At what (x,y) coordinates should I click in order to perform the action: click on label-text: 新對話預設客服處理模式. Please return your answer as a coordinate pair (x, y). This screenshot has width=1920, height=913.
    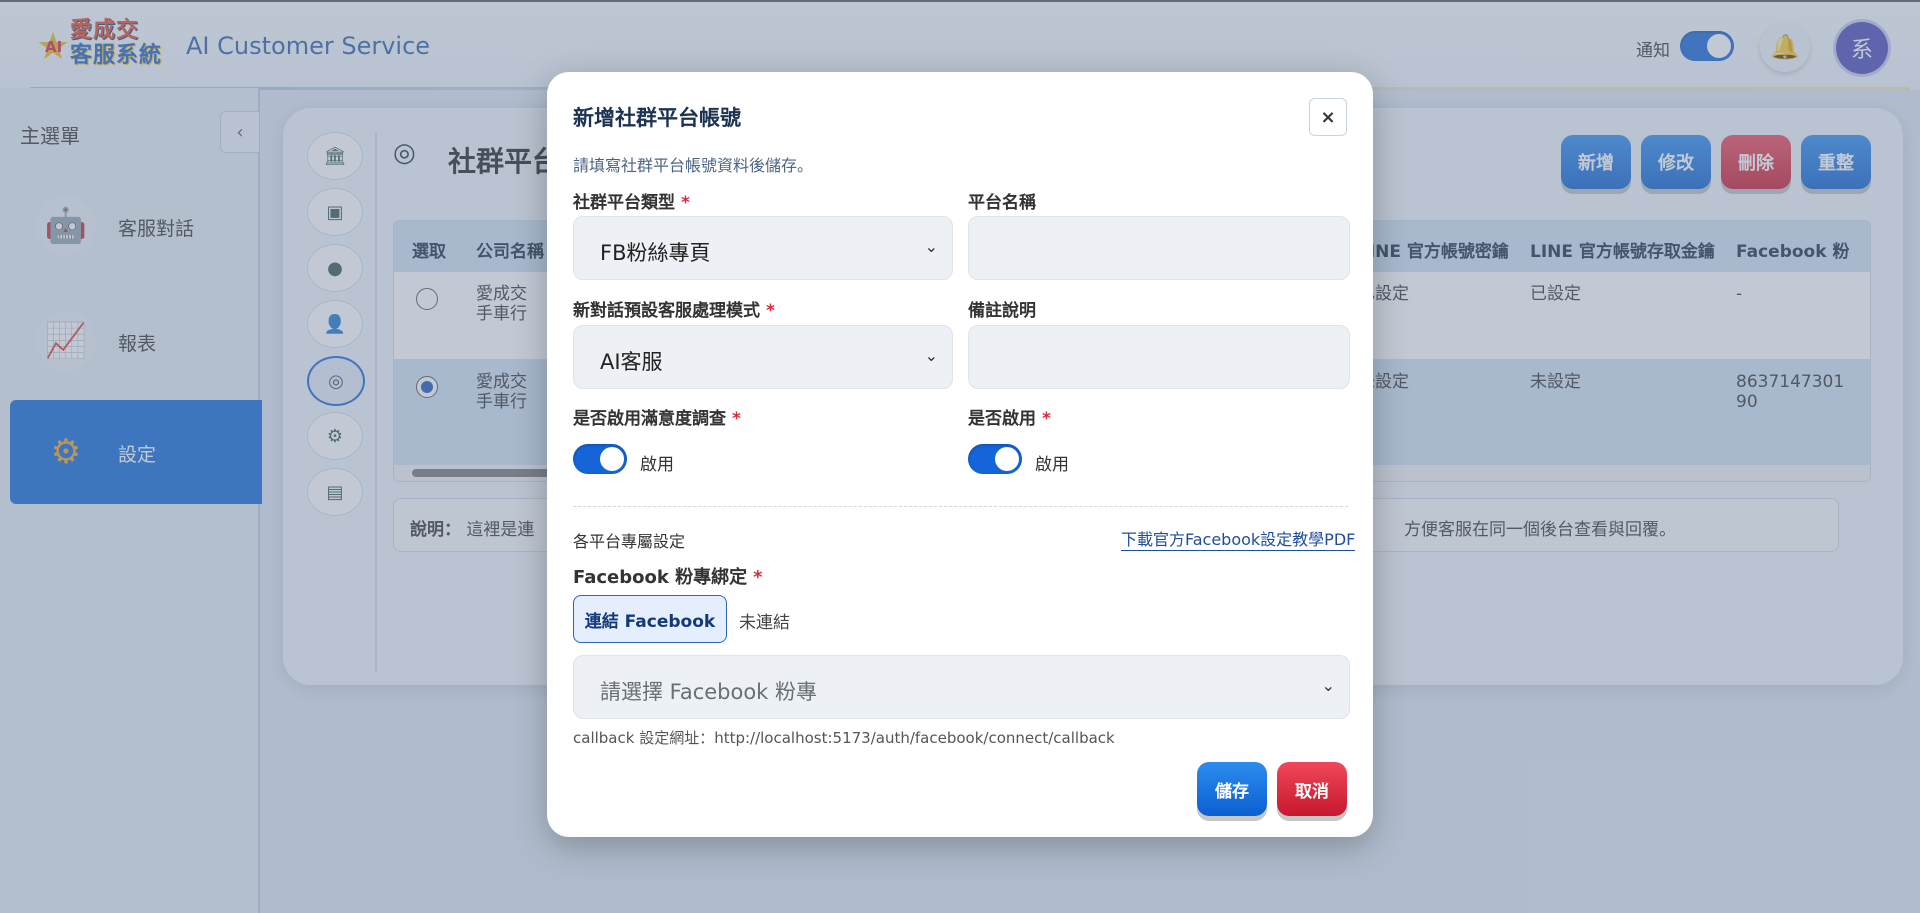
    Looking at the image, I should click on (666, 311).